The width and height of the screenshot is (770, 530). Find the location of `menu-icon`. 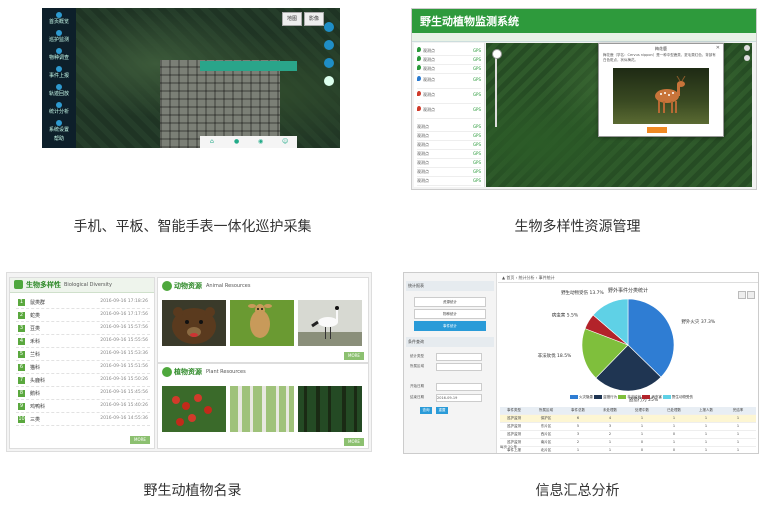

menu-icon is located at coordinates (59, 105).